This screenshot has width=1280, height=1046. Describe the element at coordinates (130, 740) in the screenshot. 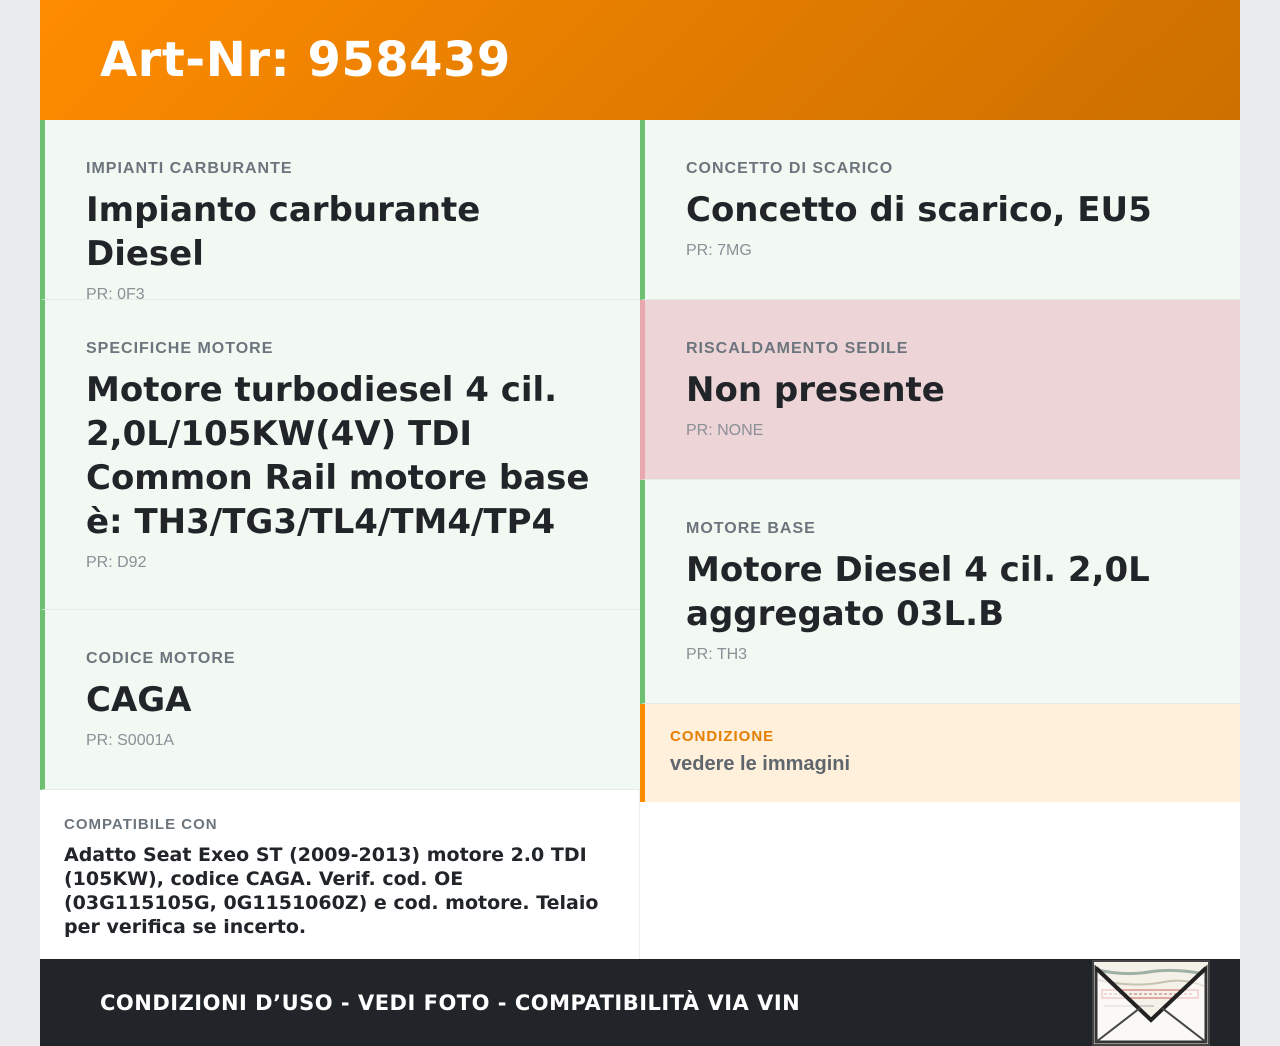

I see `spec-pr-code: PR: S0001A` at that location.